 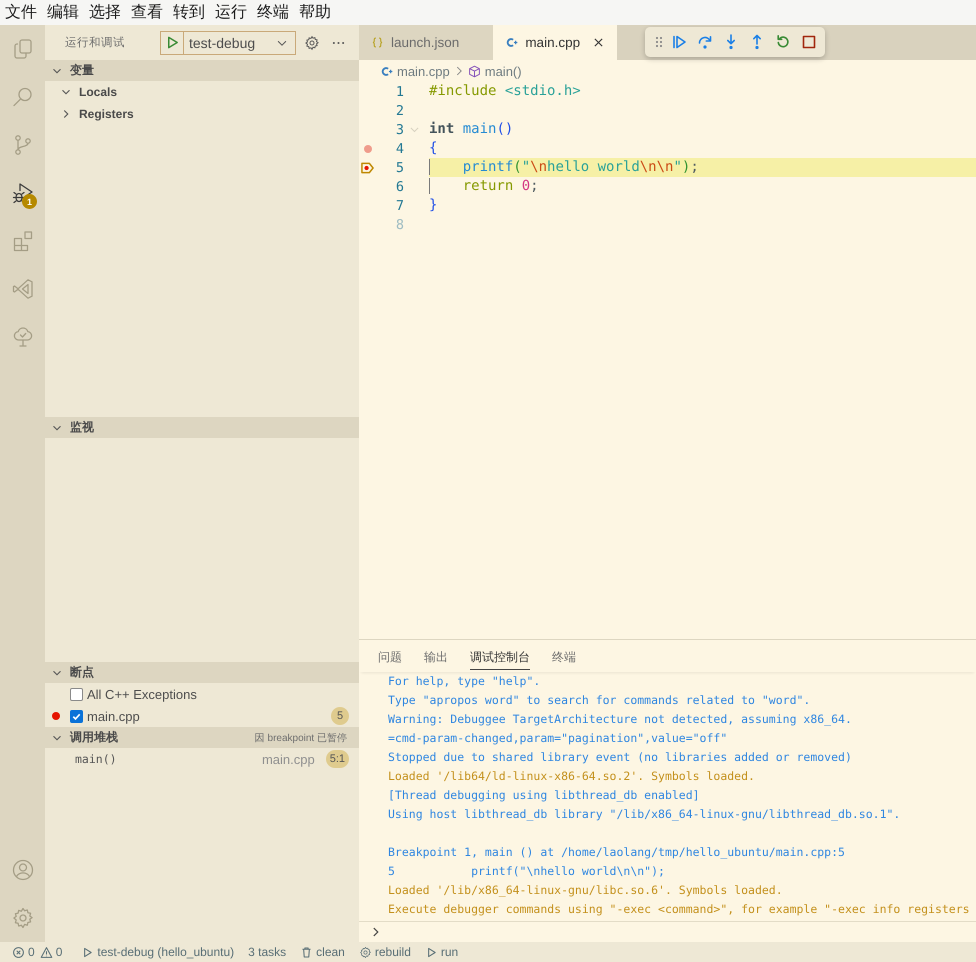 I want to click on menu-item: 编辑, so click(x=63, y=12).